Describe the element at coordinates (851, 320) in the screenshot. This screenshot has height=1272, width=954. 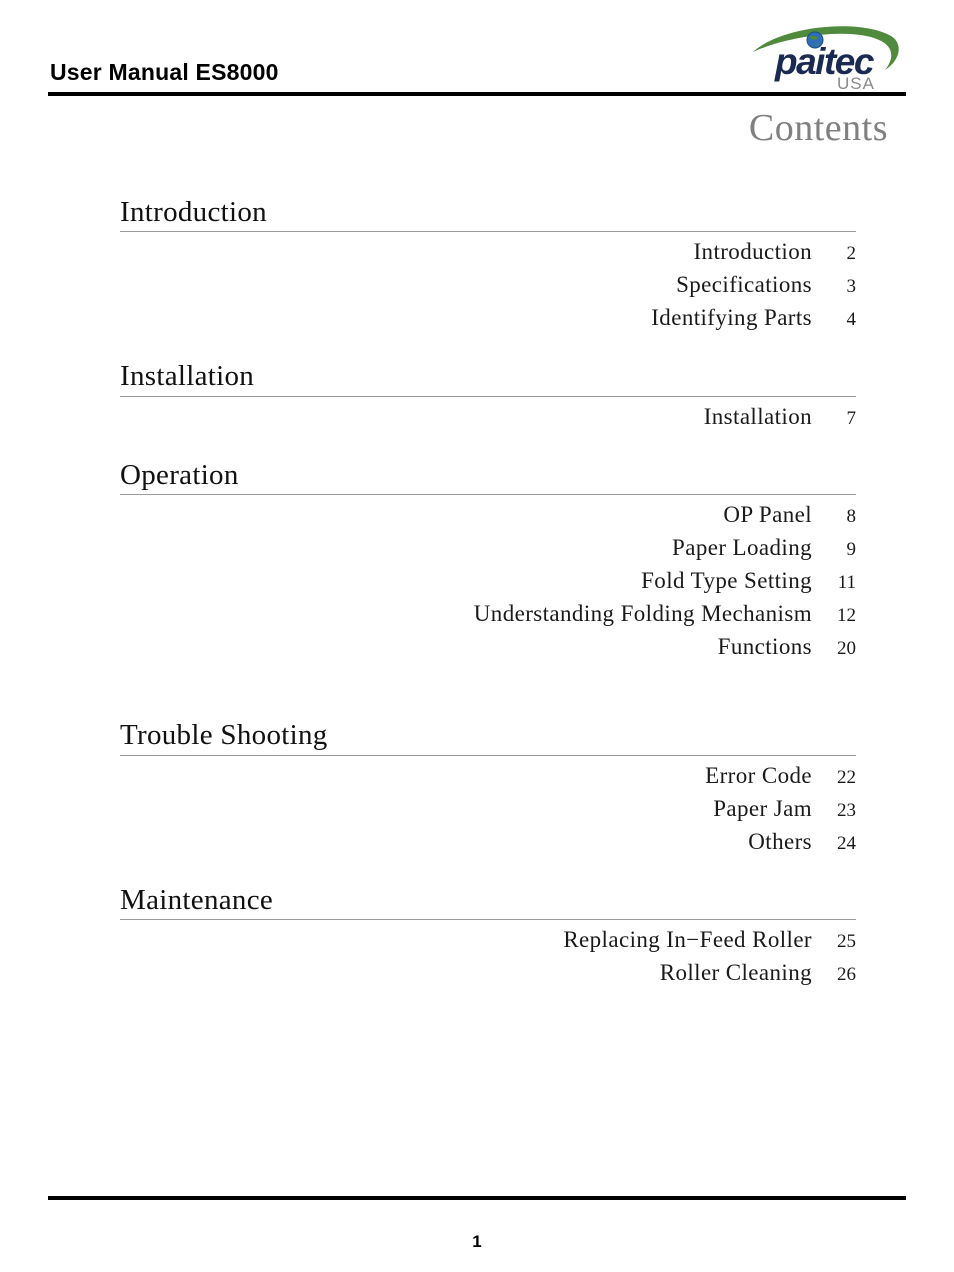
I see `toc-entry-page: 4` at that location.